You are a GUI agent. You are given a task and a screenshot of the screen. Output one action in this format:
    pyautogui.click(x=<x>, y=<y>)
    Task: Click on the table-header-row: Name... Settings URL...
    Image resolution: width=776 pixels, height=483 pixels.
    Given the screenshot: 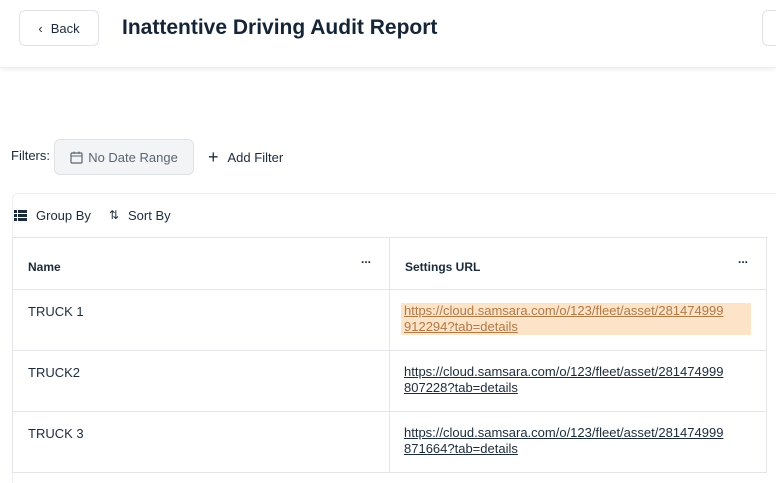 What is the action you would take?
    pyautogui.click(x=389, y=263)
    